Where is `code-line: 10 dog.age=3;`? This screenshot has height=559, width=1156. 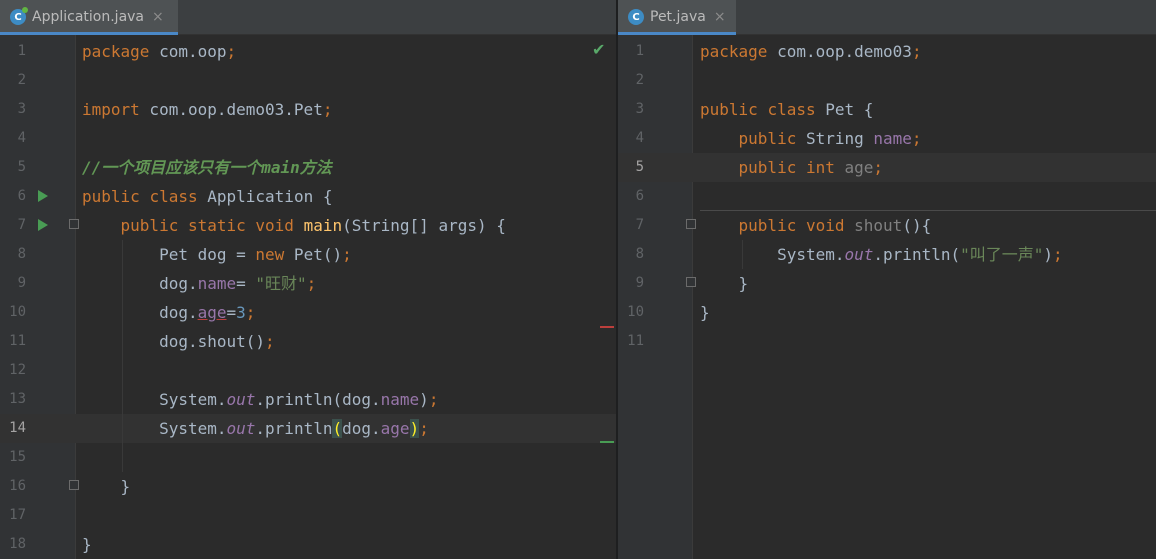 code-line: 10 dog.age=3; is located at coordinates (308, 312).